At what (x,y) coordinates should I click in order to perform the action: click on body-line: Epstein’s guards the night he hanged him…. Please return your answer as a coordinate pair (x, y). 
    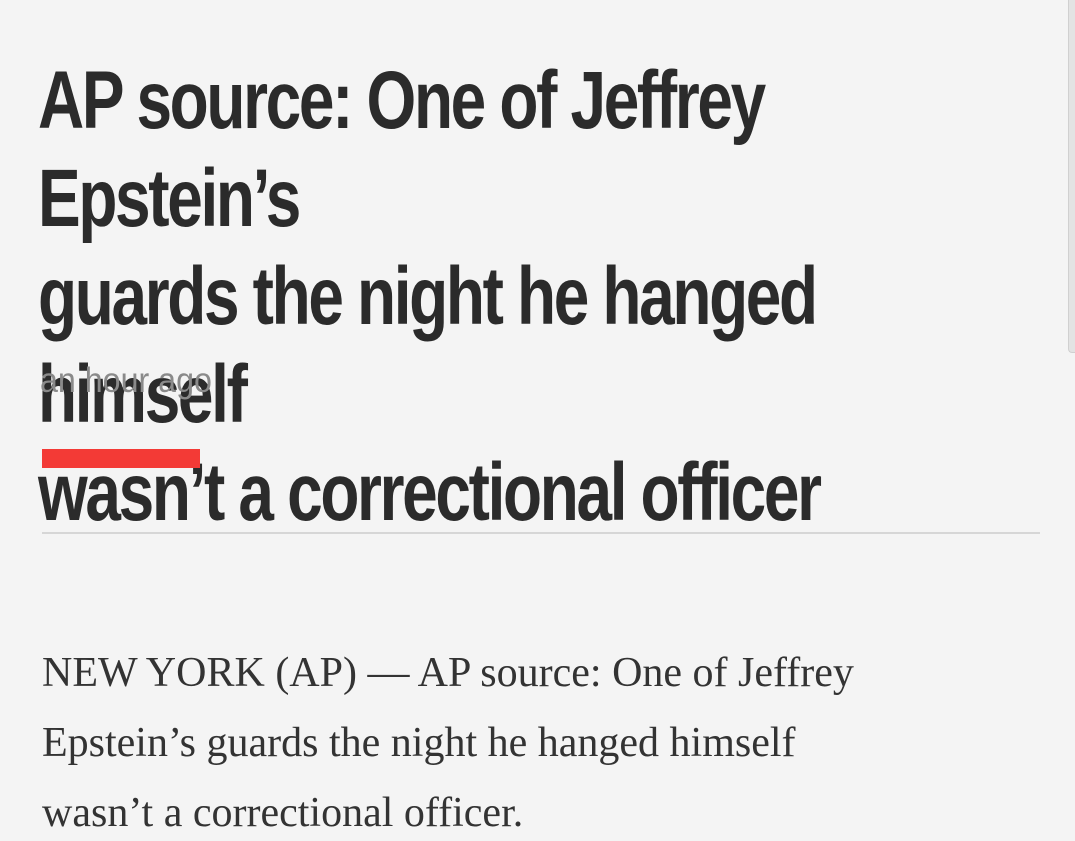
    Looking at the image, I should click on (419, 743).